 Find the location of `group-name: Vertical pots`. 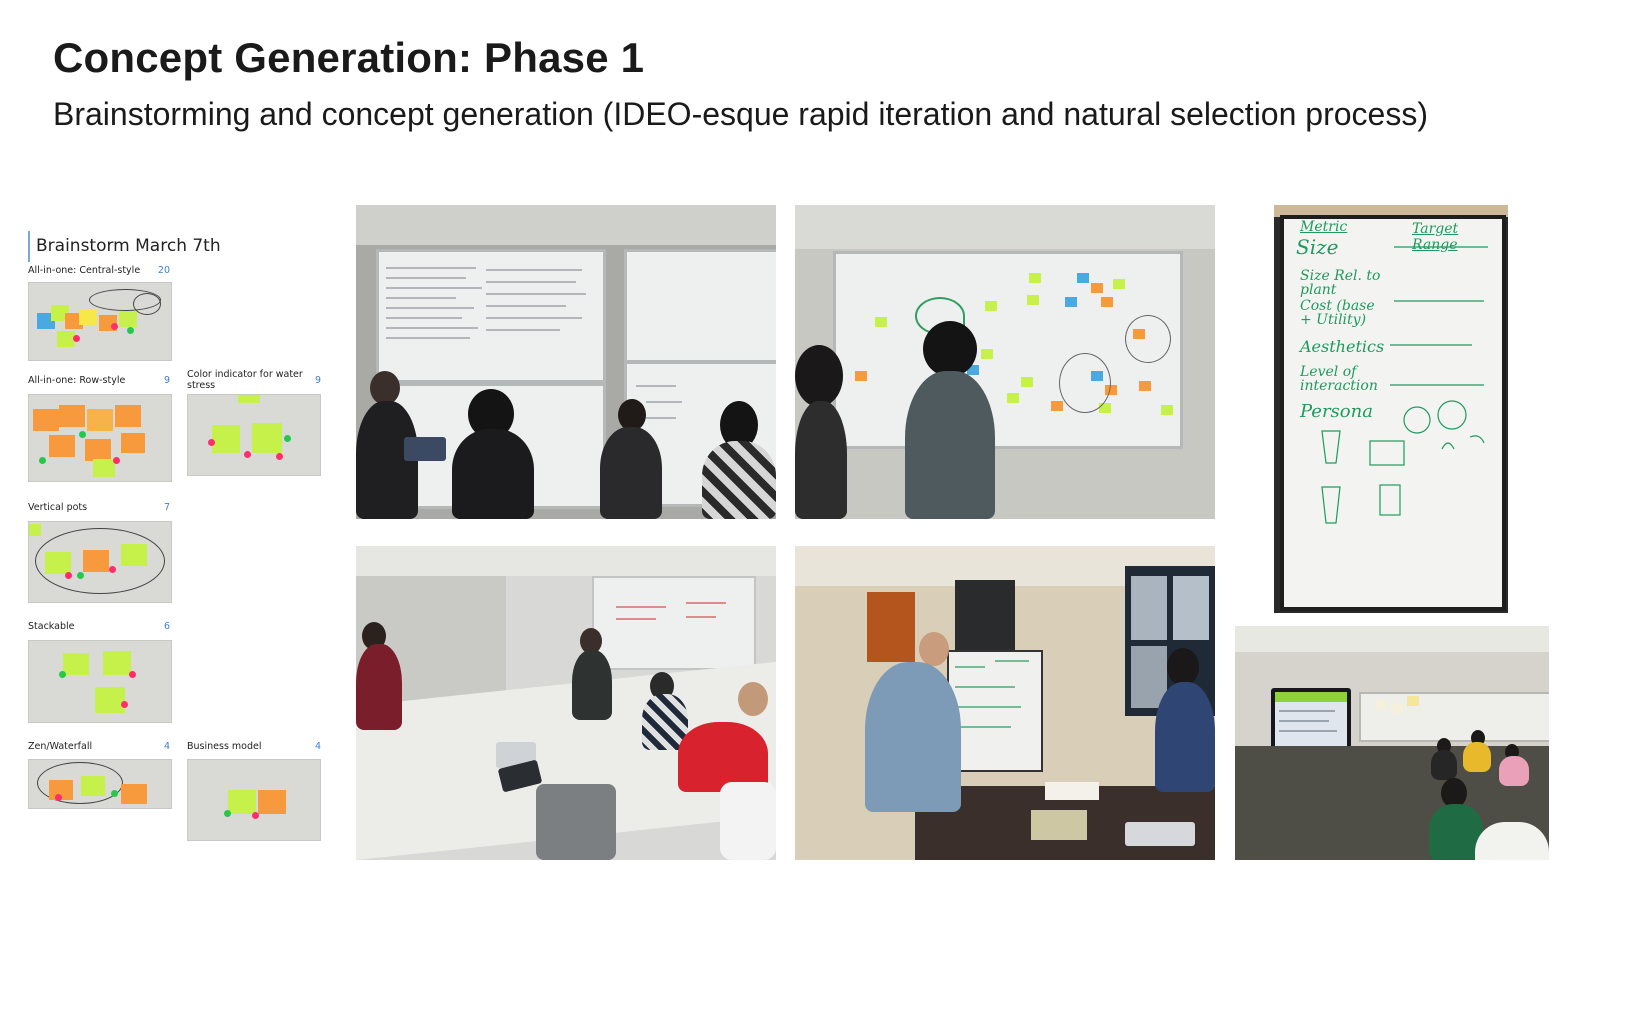

group-name: Vertical pots is located at coordinates (58, 507).